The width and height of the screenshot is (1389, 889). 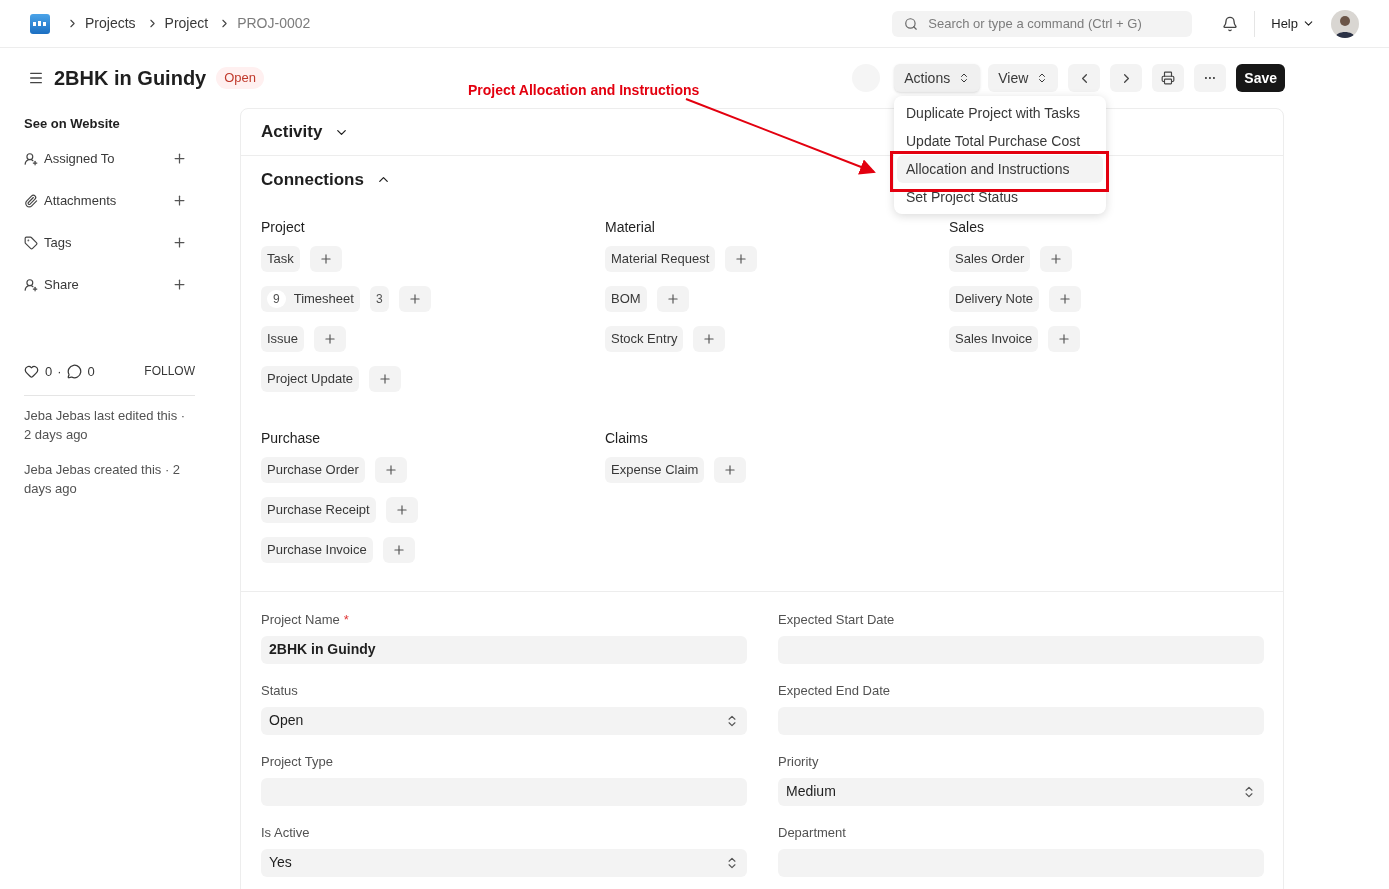 What do you see at coordinates (1260, 78) in the screenshot?
I see `save-button: Save` at bounding box center [1260, 78].